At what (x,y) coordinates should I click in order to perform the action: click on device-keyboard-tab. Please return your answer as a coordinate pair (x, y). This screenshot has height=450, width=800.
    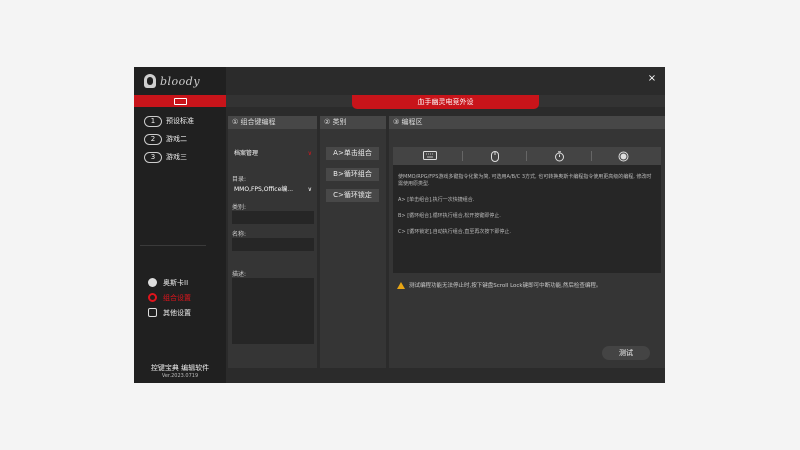
    Looking at the image, I should click on (180, 101).